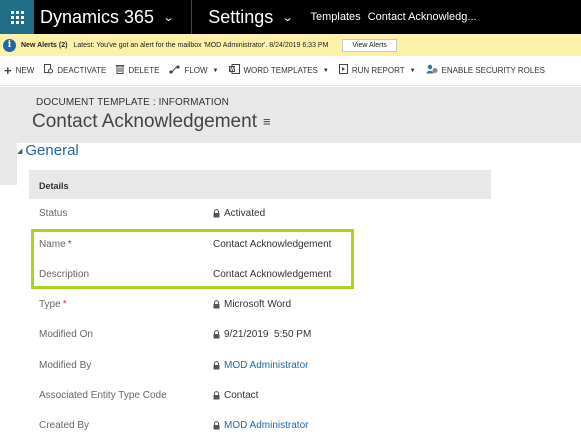 This screenshot has height=441, width=581. I want to click on word-templates-button: W WORD TEMPLATES ▼, so click(278, 70).